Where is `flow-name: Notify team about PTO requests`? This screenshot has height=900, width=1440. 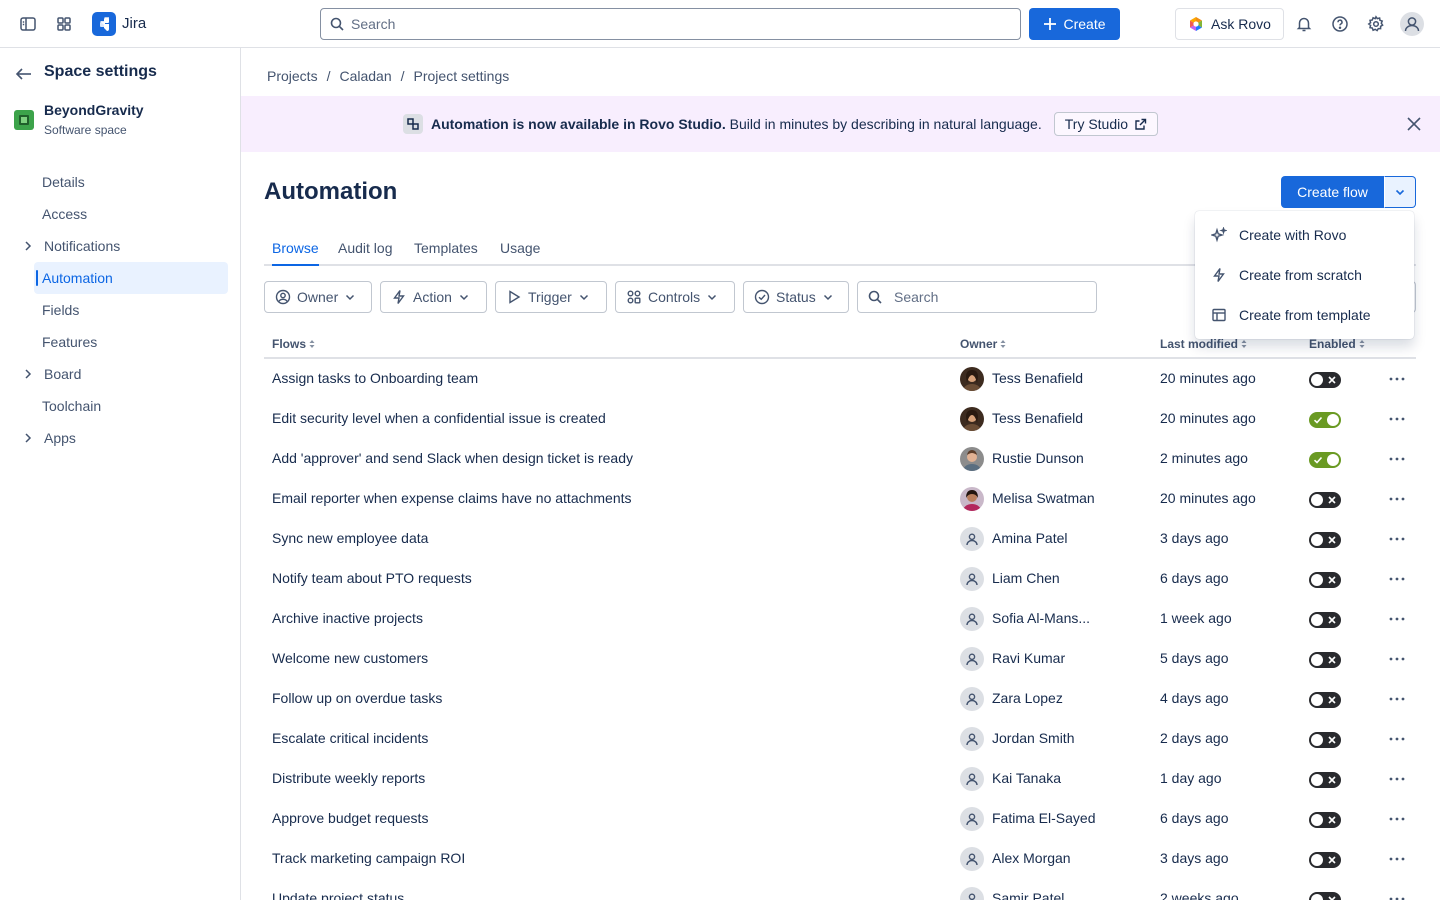
flow-name: Notify team about PTO requests is located at coordinates (372, 578).